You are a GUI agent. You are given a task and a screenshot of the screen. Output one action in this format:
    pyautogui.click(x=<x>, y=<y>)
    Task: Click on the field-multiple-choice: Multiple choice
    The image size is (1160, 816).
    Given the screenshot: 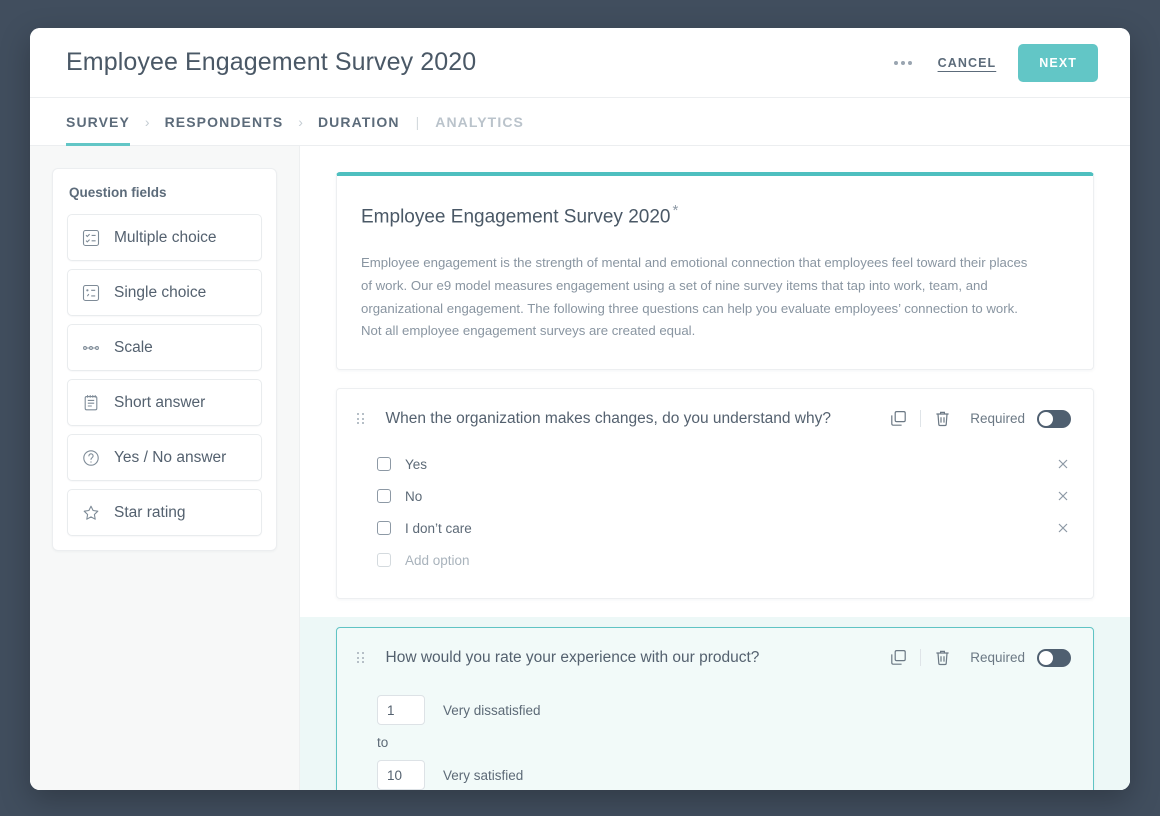 What is the action you would take?
    pyautogui.click(x=164, y=237)
    